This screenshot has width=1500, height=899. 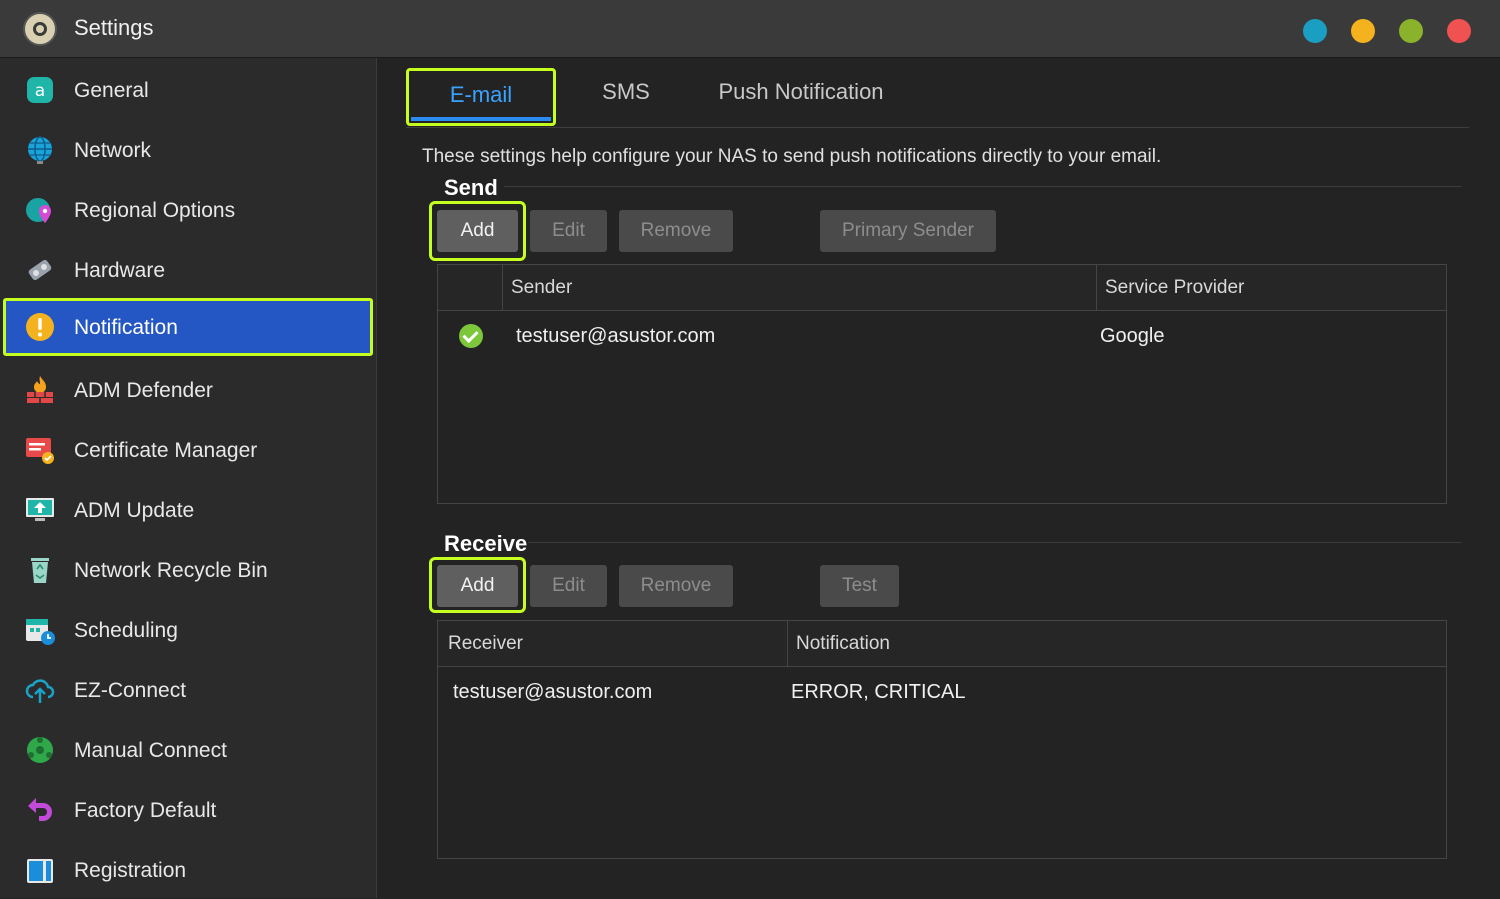 What do you see at coordinates (134, 510) in the screenshot?
I see `sidebar-item-label: ADM Update` at bounding box center [134, 510].